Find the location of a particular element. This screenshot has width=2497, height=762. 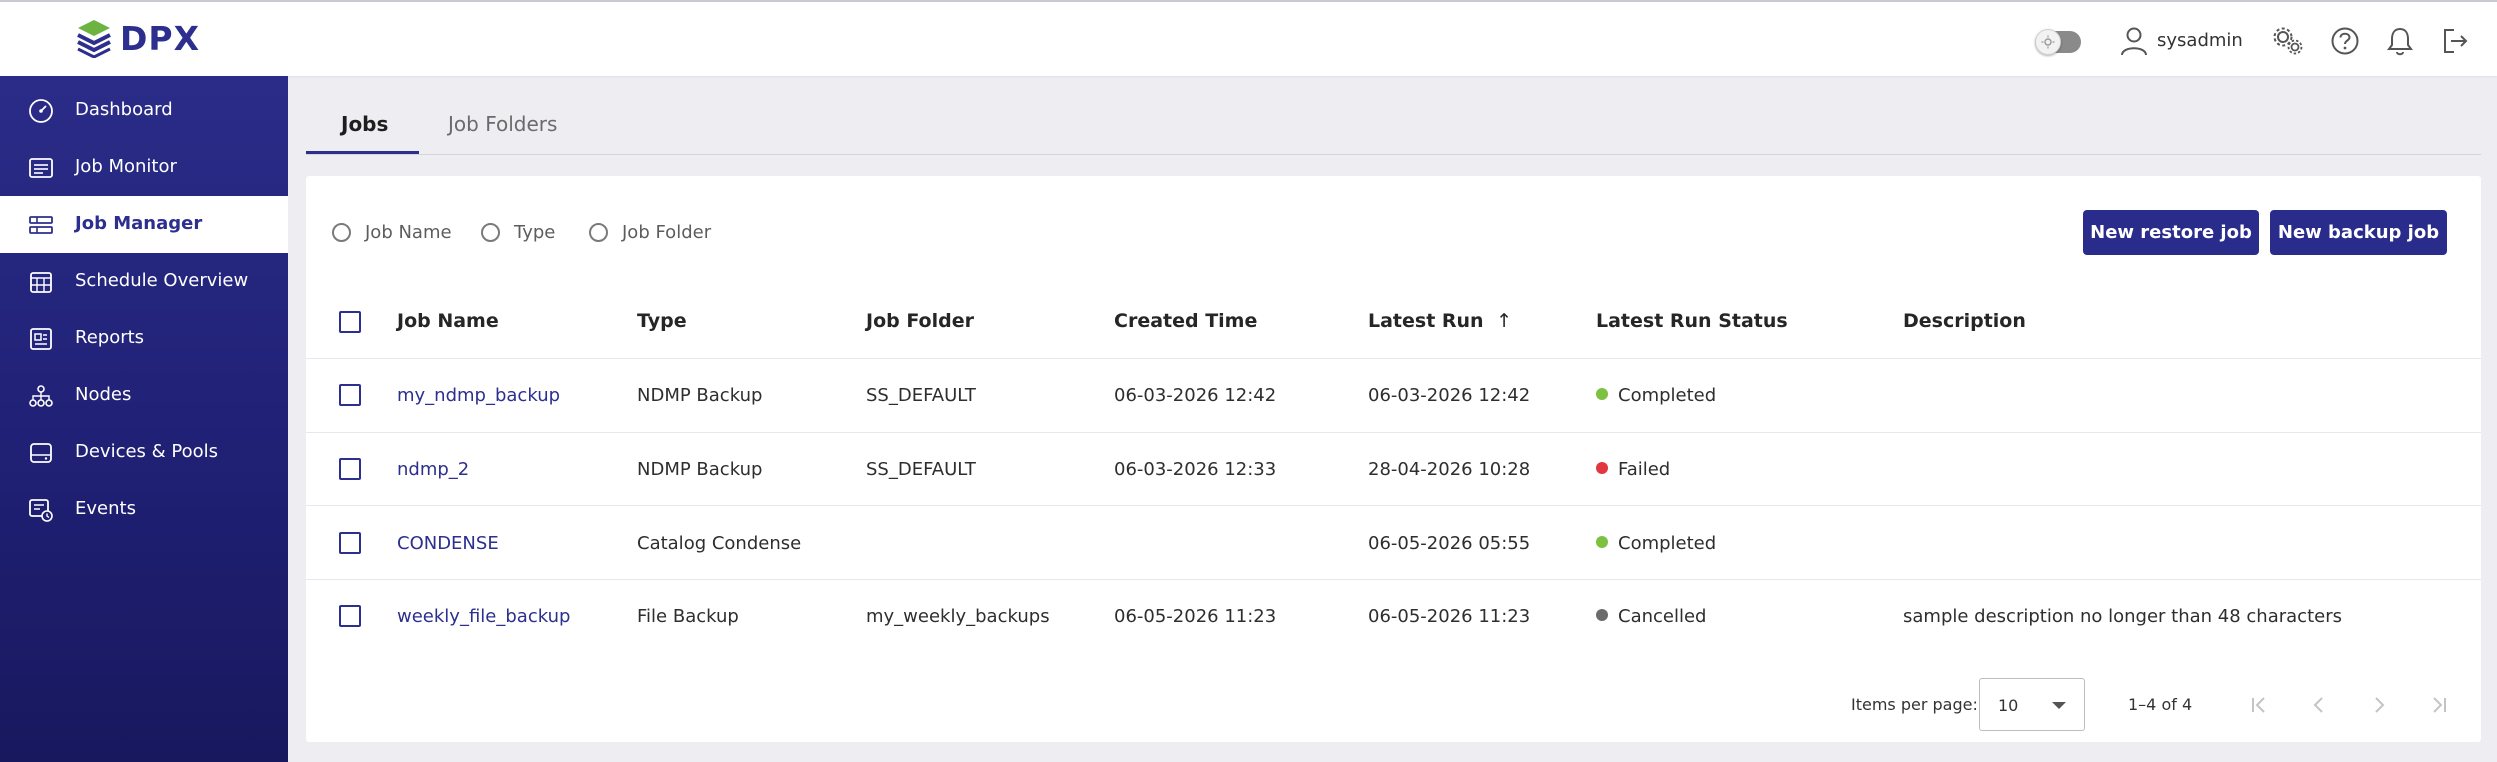

settings-gears-icon is located at coordinates (2288, 41).